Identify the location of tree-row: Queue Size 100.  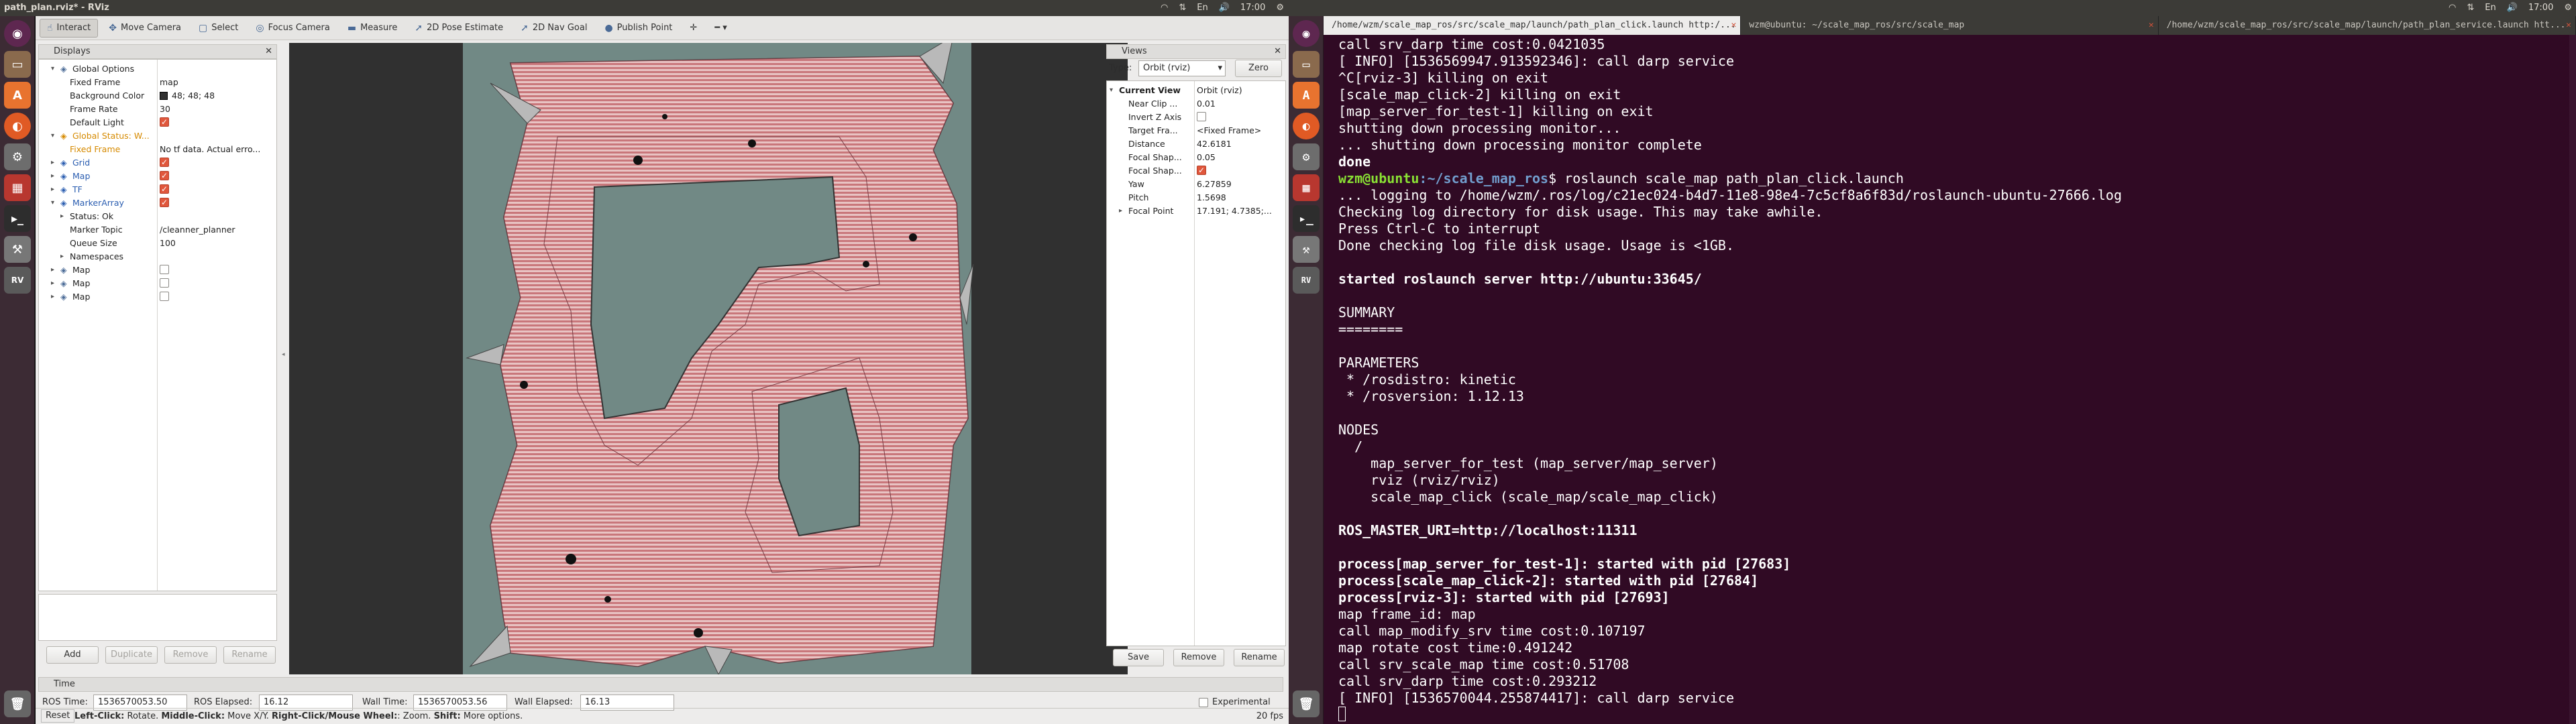
(157, 243).